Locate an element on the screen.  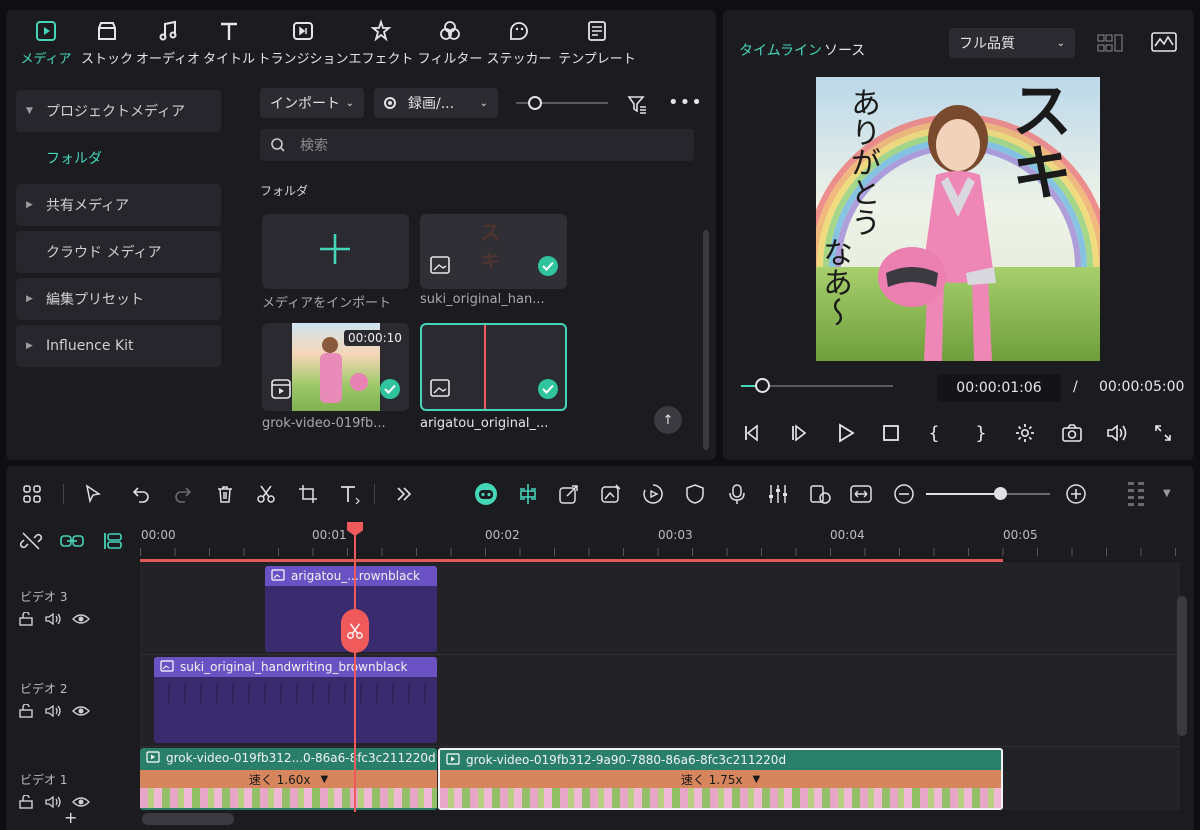
timeline-vertical-scrollbar is located at coordinates (1182, 666).